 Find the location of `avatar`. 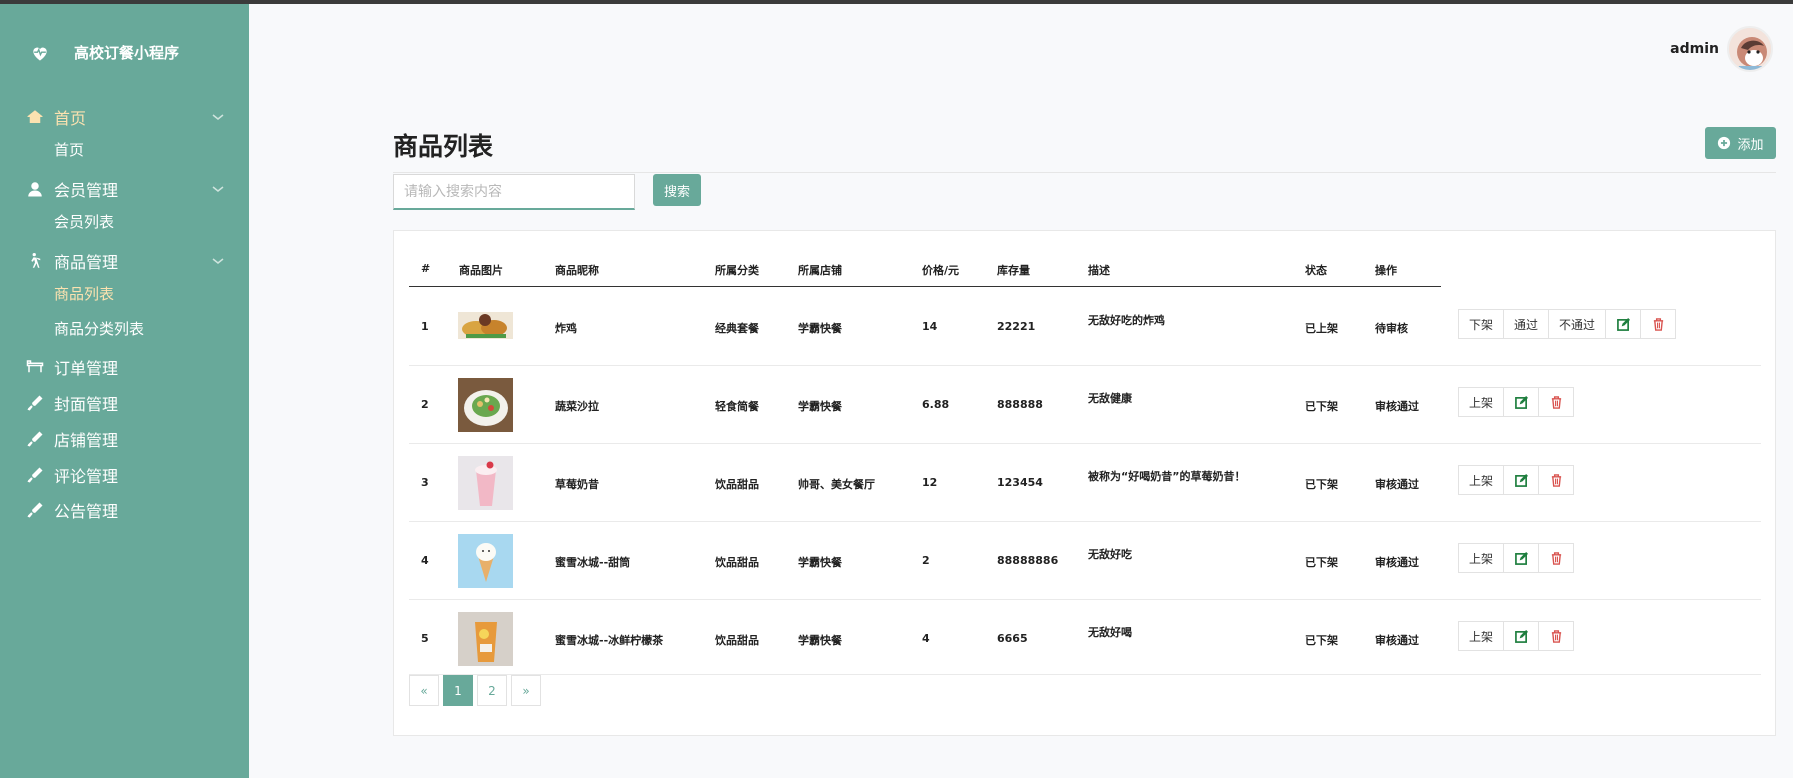

avatar is located at coordinates (1750, 49).